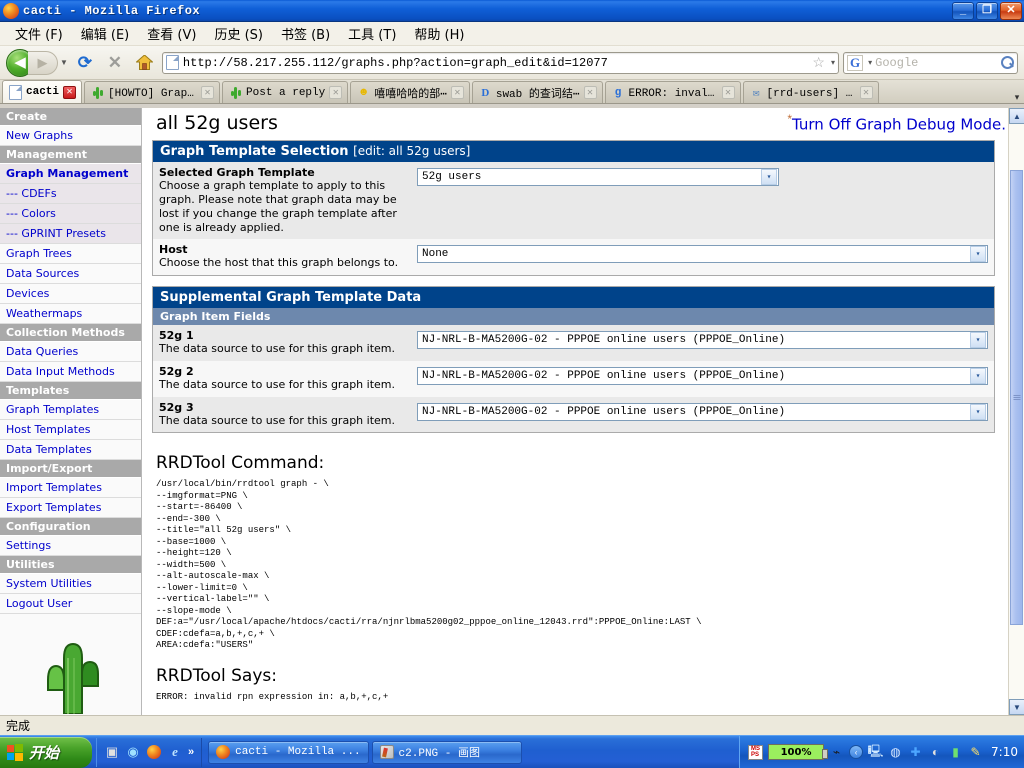  I want to click on paint-icon, so click(386, 752).